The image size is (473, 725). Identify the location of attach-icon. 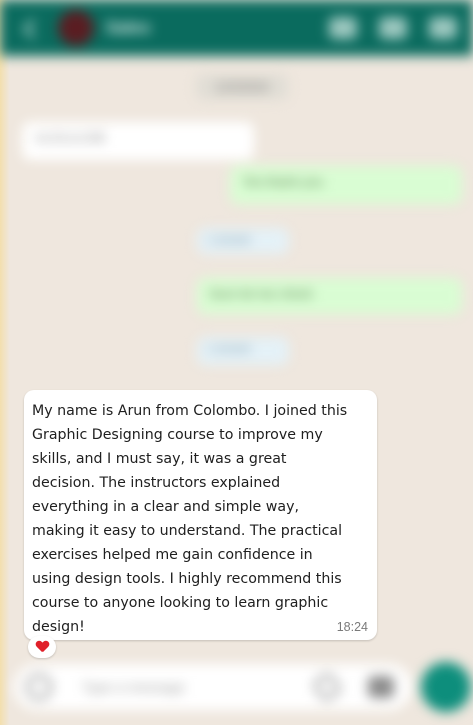
(327, 687).